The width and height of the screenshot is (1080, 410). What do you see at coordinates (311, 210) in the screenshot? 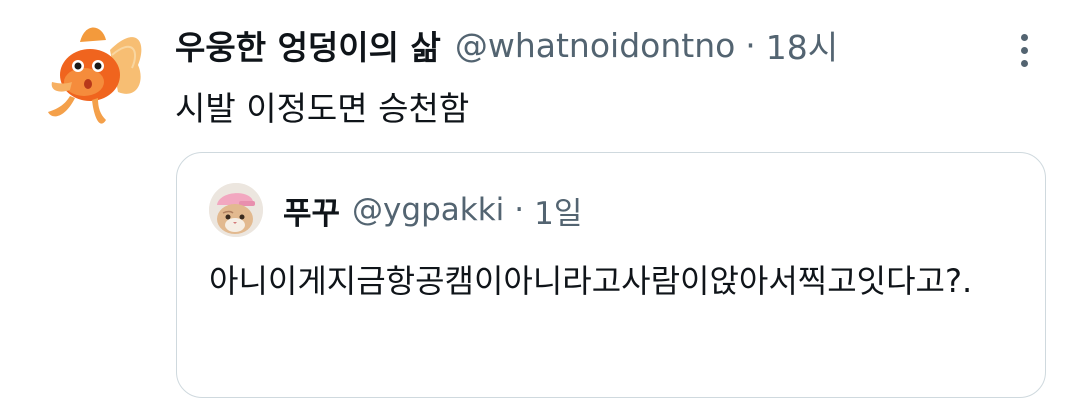
I see `quoted-author-display-name: 푸꾸` at bounding box center [311, 210].